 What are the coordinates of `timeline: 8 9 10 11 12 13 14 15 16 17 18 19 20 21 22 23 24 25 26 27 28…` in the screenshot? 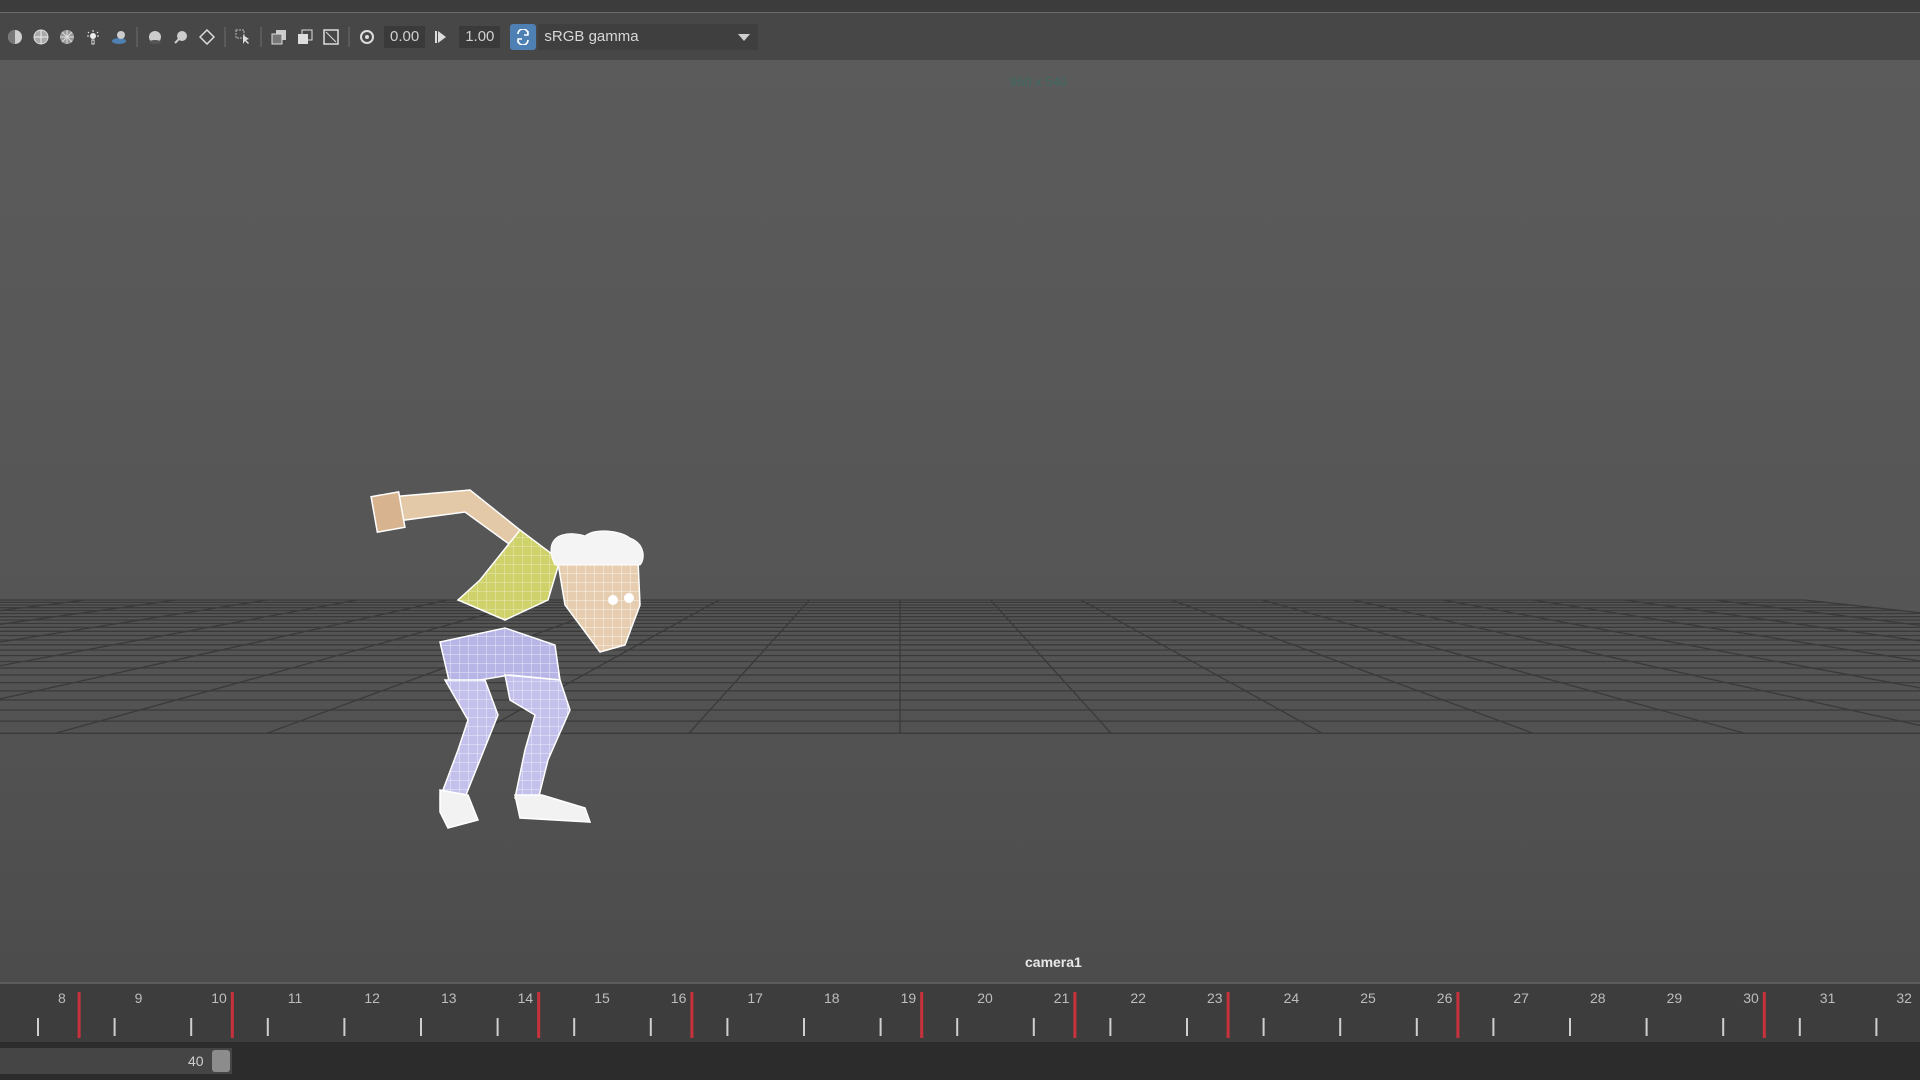 It's located at (960, 1012).